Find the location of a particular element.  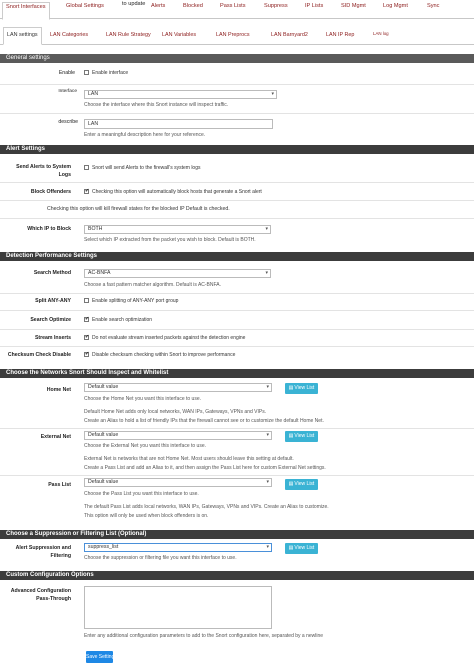

tab-blocked: Blocked is located at coordinates (193, 6).